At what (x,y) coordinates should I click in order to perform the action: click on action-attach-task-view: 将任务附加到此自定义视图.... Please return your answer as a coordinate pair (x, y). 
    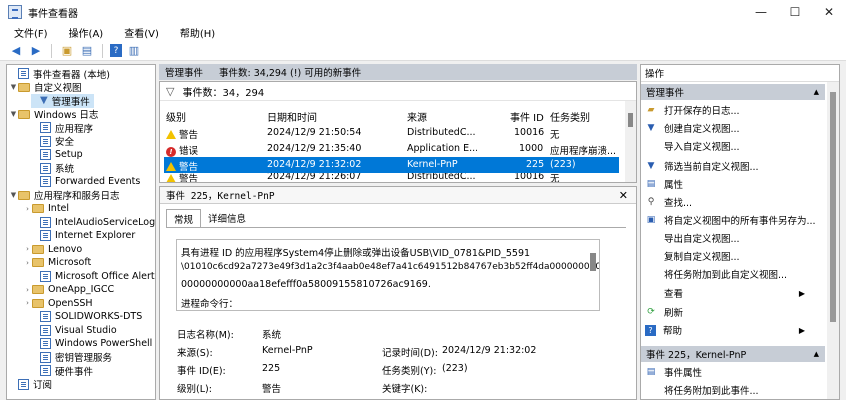
    Looking at the image, I should click on (716, 274).